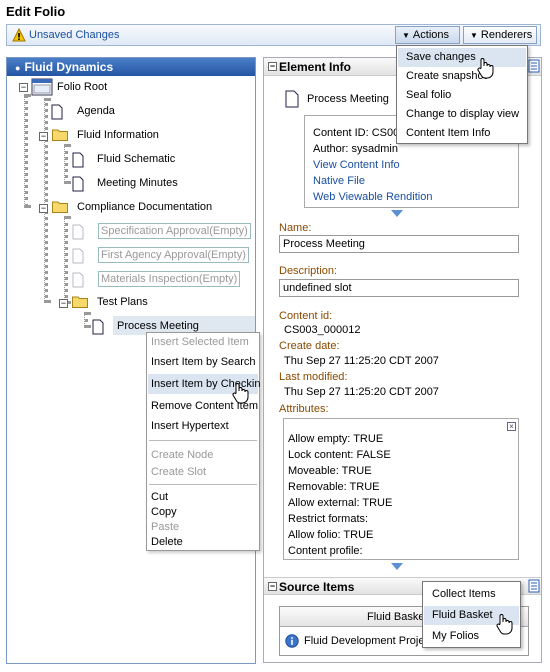 This screenshot has height=672, width=550. I want to click on content-id-value: CS003_000012, so click(322, 330).